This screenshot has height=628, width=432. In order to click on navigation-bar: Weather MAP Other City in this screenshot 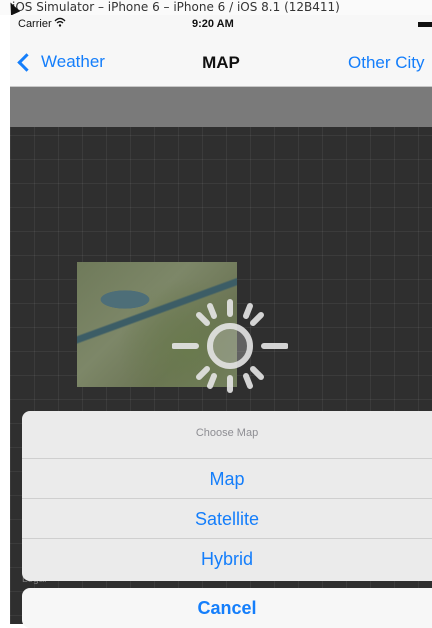, I will do `click(221, 61)`.